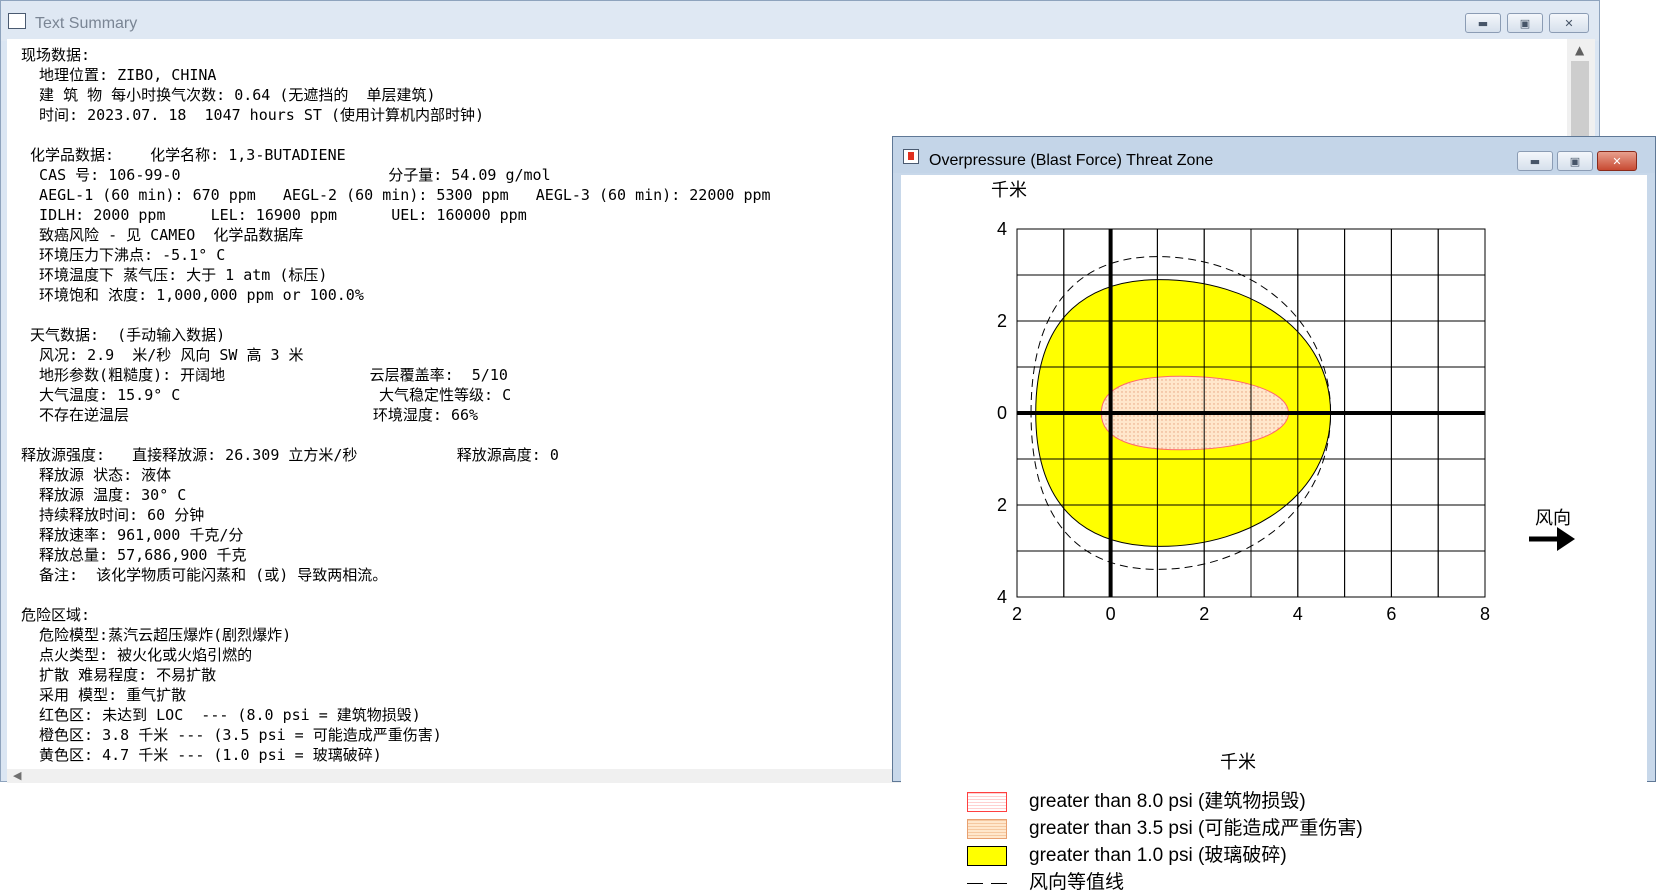 The width and height of the screenshot is (1656, 893). Describe the element at coordinates (231, 735) in the screenshot. I see `summary-line: 橙色区: 3.8 千米 --- (3.5 psi = 可能造成严重伤害)` at that location.